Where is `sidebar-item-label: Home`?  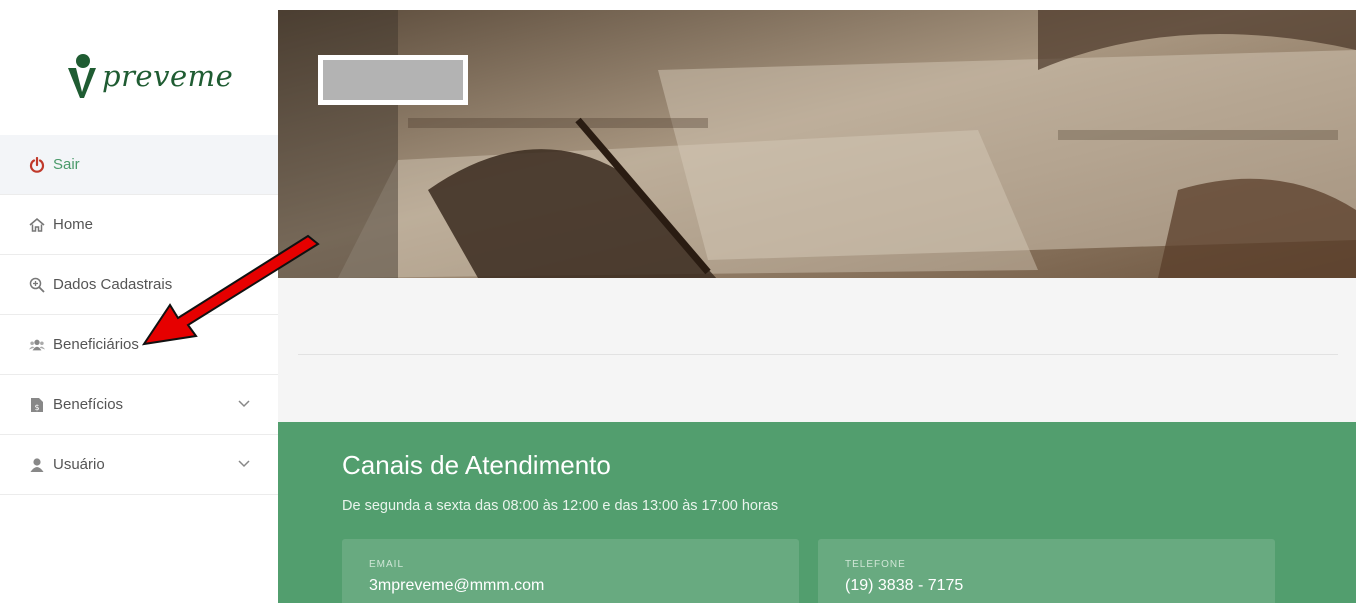
sidebar-item-label: Home is located at coordinates (73, 224).